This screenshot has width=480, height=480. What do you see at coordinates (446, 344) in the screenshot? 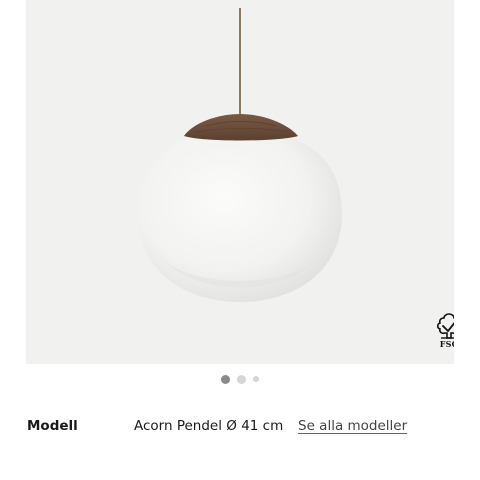
I see `fsc-label: FSC` at bounding box center [446, 344].